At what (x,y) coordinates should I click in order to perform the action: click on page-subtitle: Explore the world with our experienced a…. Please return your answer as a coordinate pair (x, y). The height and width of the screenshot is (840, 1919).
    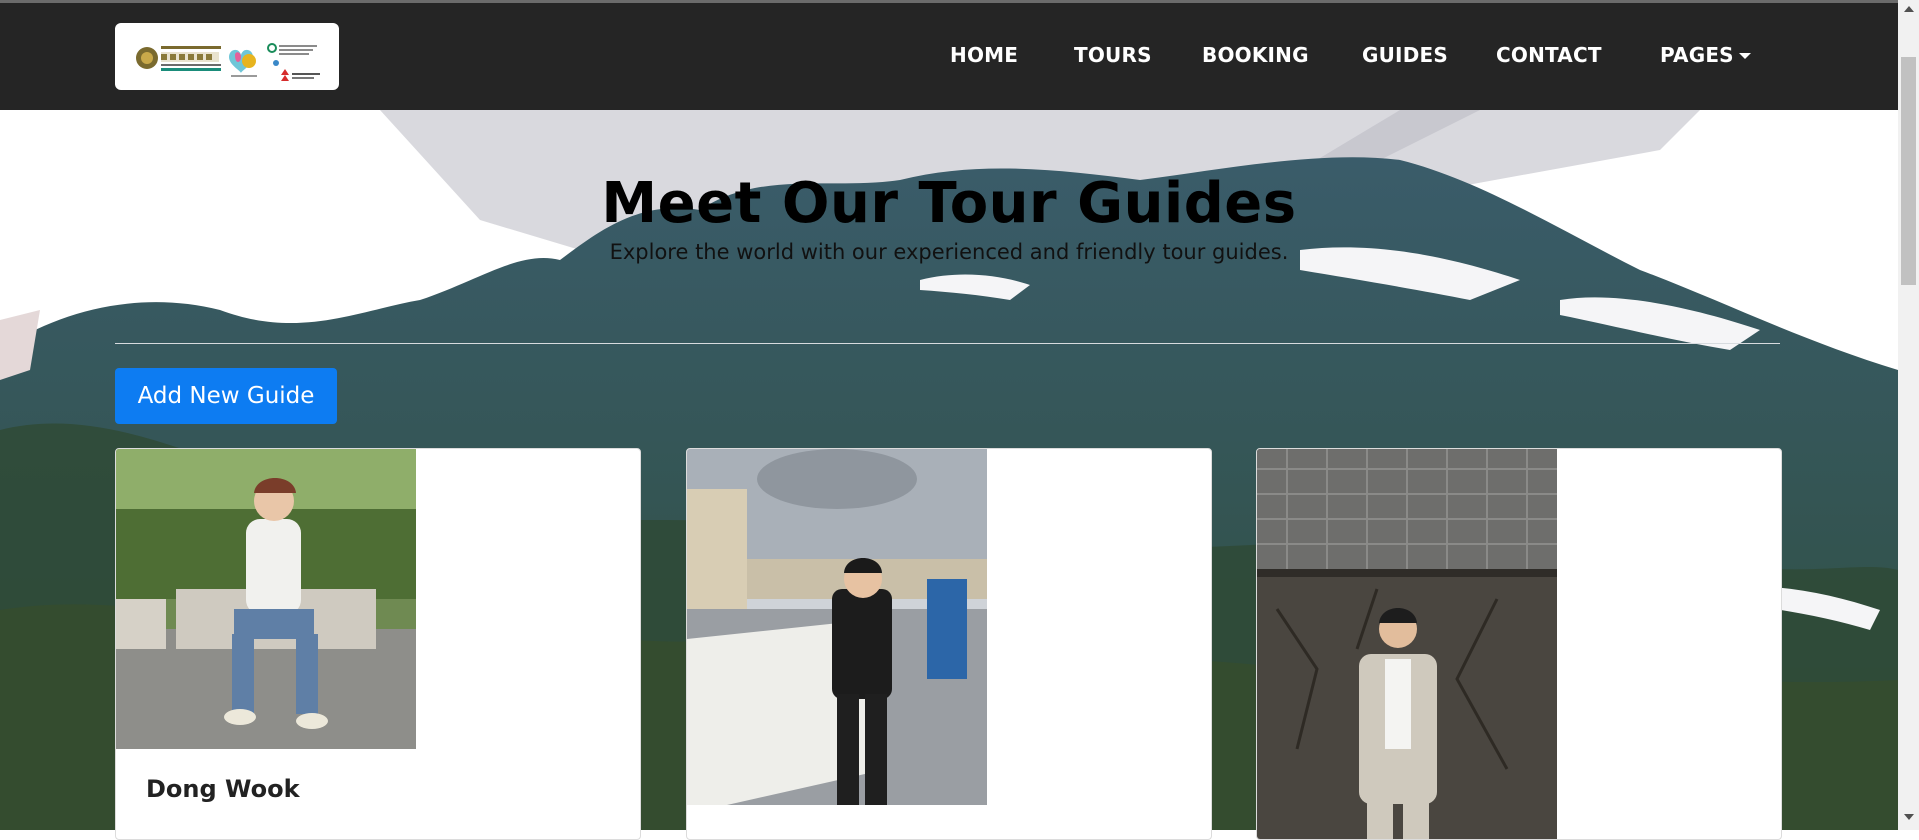
    Looking at the image, I should click on (949, 252).